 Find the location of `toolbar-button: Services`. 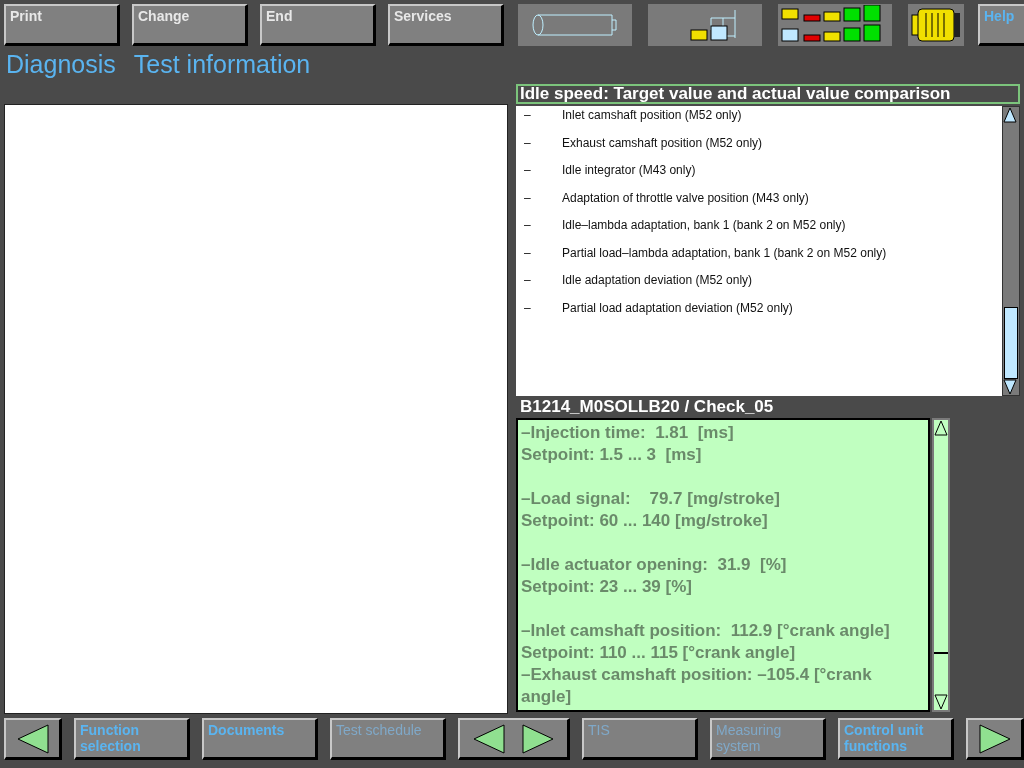

toolbar-button: Services is located at coordinates (446, 25).